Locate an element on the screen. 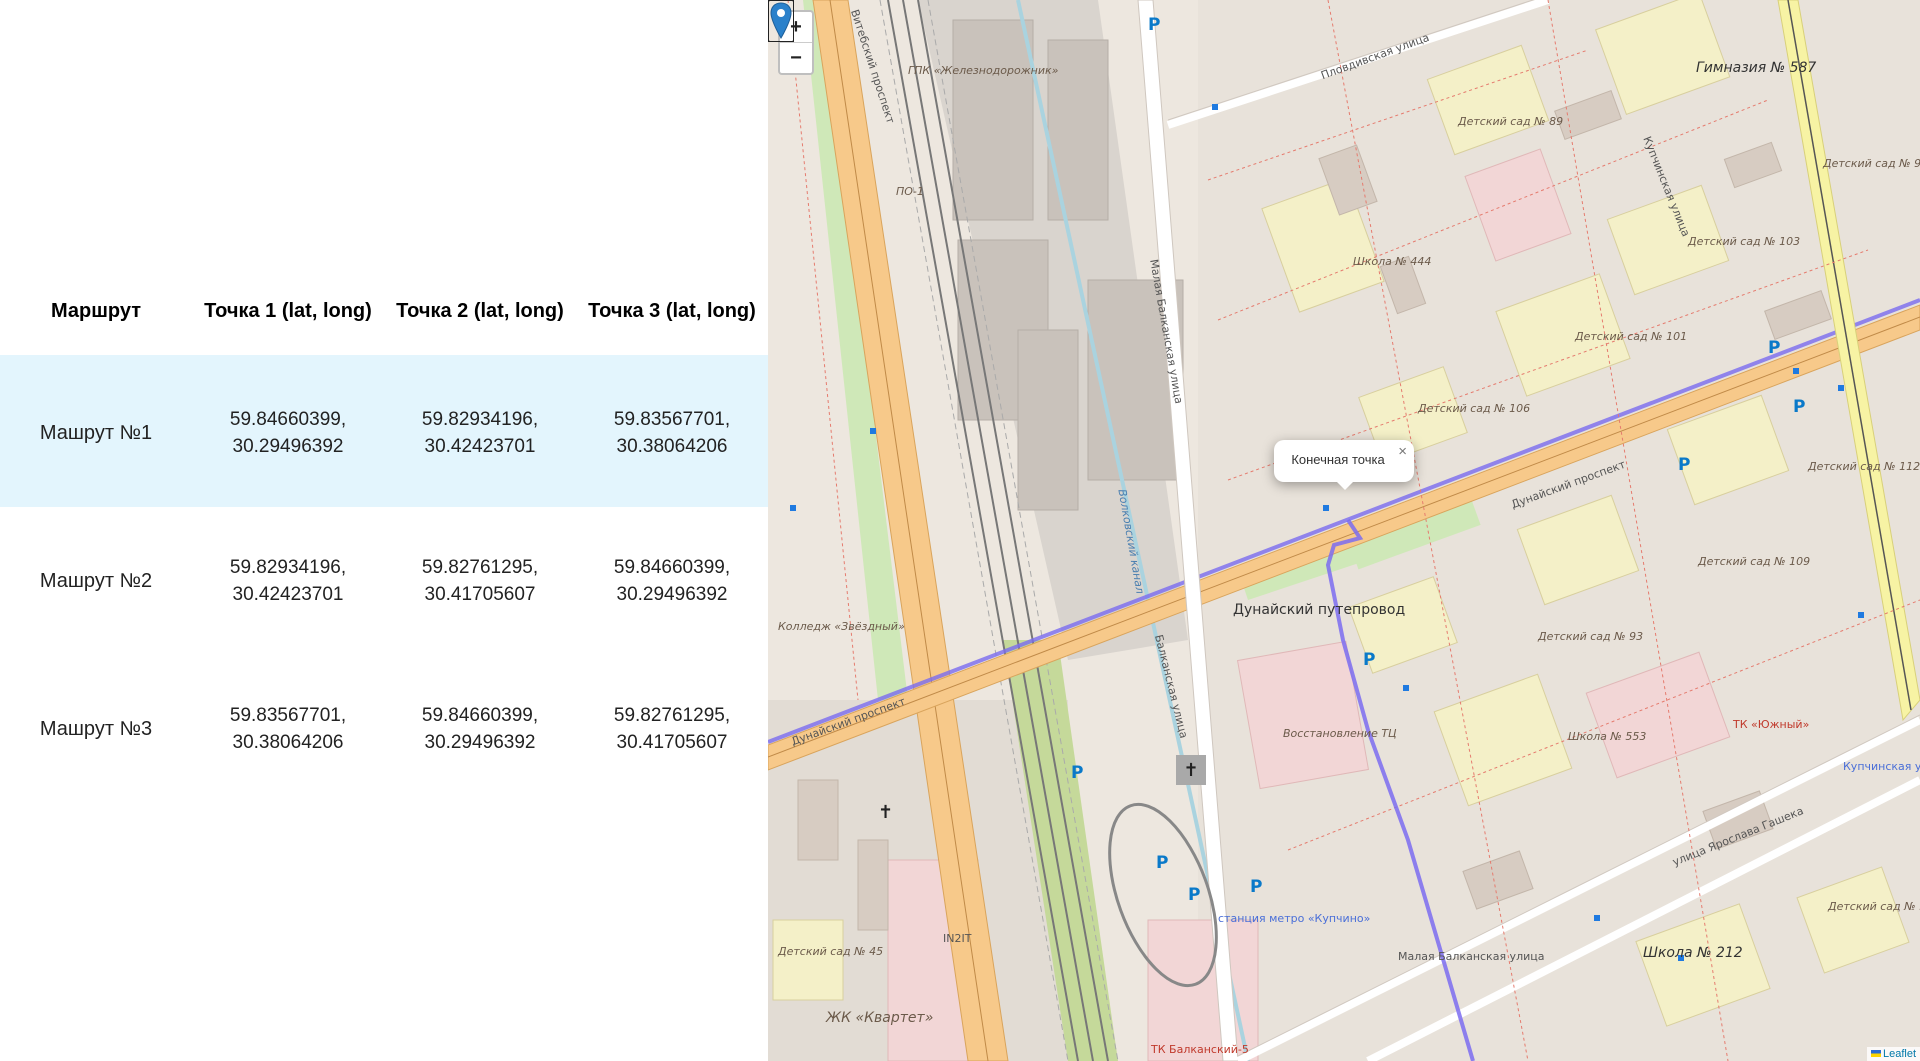 This screenshot has width=1920, height=1061. map-label: Колледж «Звёздный» is located at coordinates (841, 626).